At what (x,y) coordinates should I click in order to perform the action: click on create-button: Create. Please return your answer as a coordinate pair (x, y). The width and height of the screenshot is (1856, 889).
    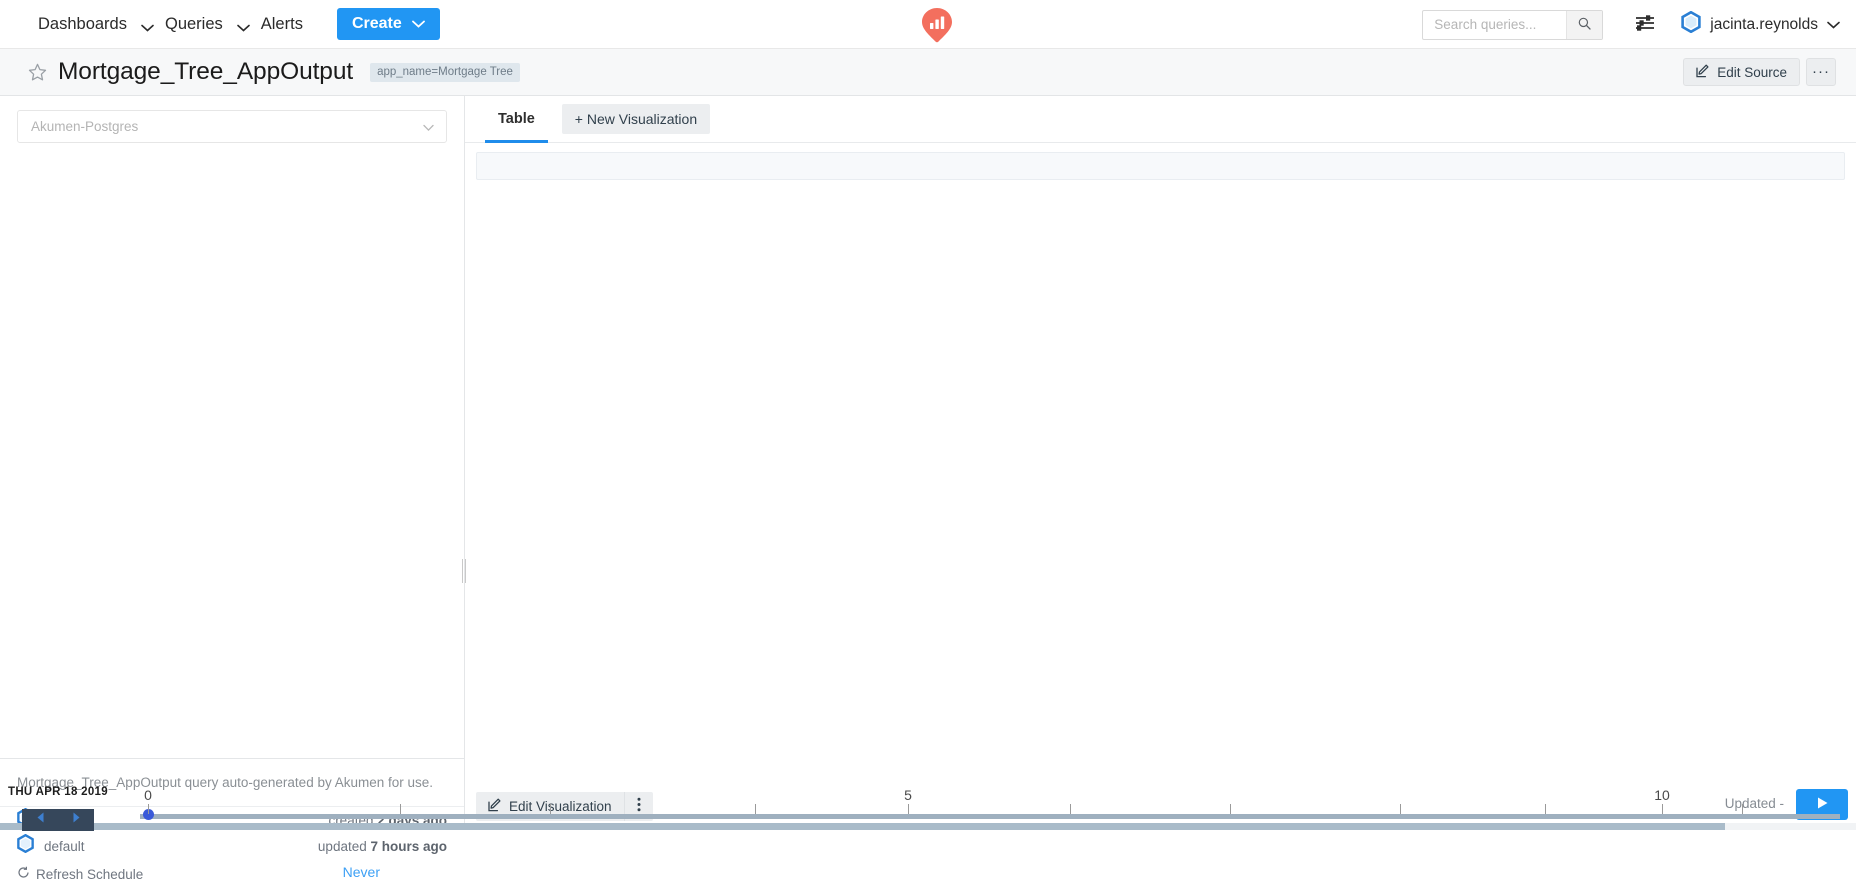
    Looking at the image, I should click on (388, 24).